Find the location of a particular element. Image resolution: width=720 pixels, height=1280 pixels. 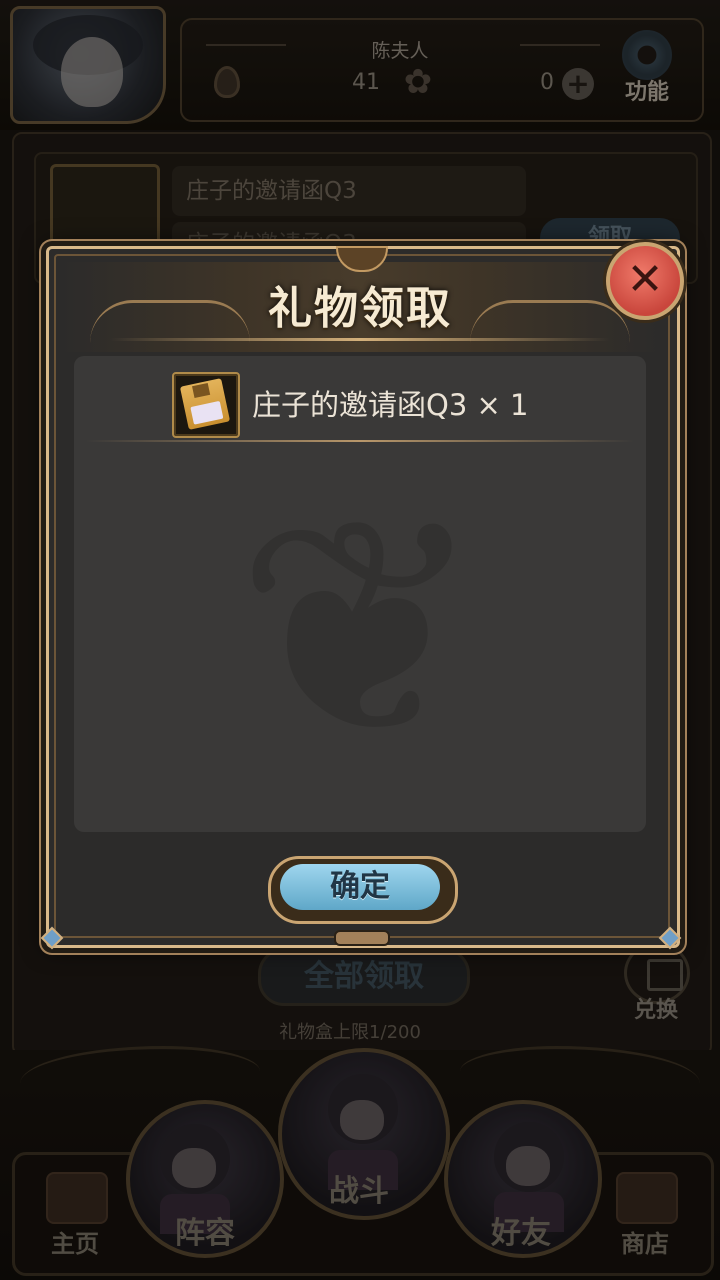

close-icon: ✕ is located at coordinates (645, 279).